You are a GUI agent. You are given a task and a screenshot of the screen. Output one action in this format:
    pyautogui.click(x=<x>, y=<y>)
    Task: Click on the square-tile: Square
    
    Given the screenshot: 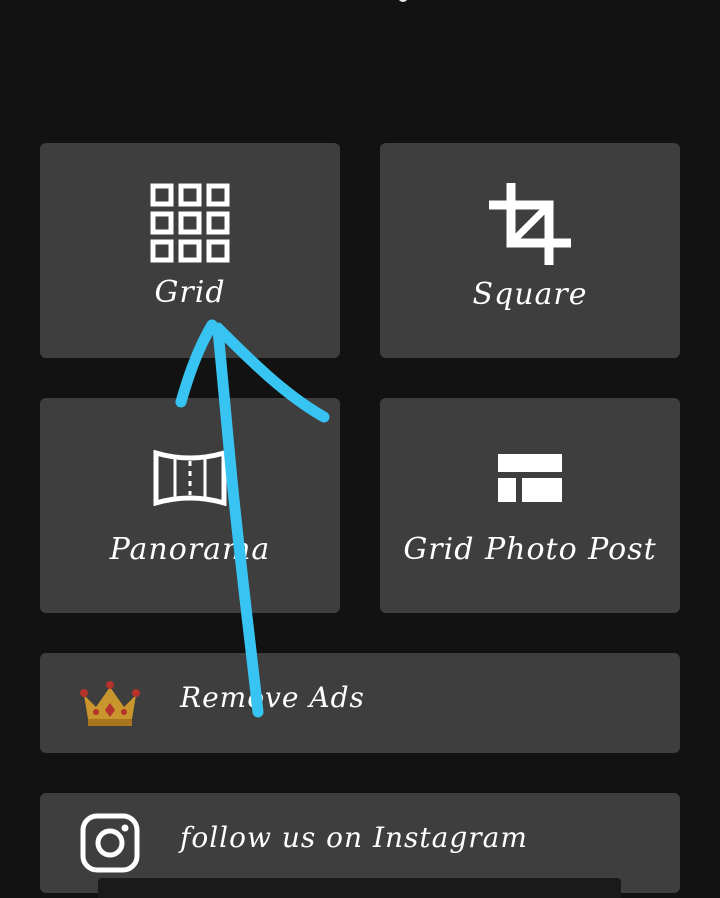 What is the action you would take?
    pyautogui.click(x=530, y=250)
    